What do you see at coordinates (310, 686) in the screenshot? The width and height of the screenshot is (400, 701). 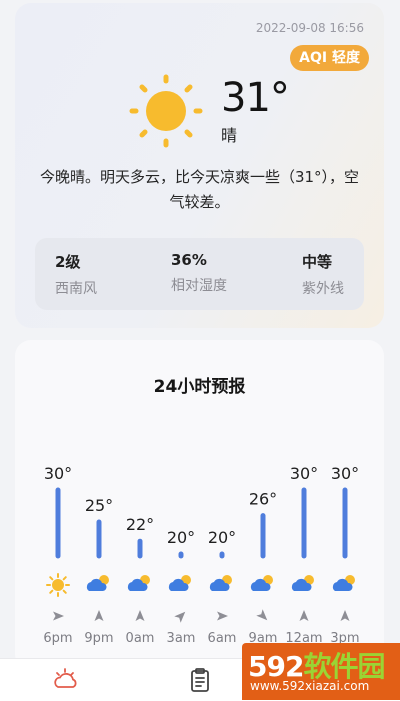 I see `watermark-url: www.592xiazai.com` at bounding box center [310, 686].